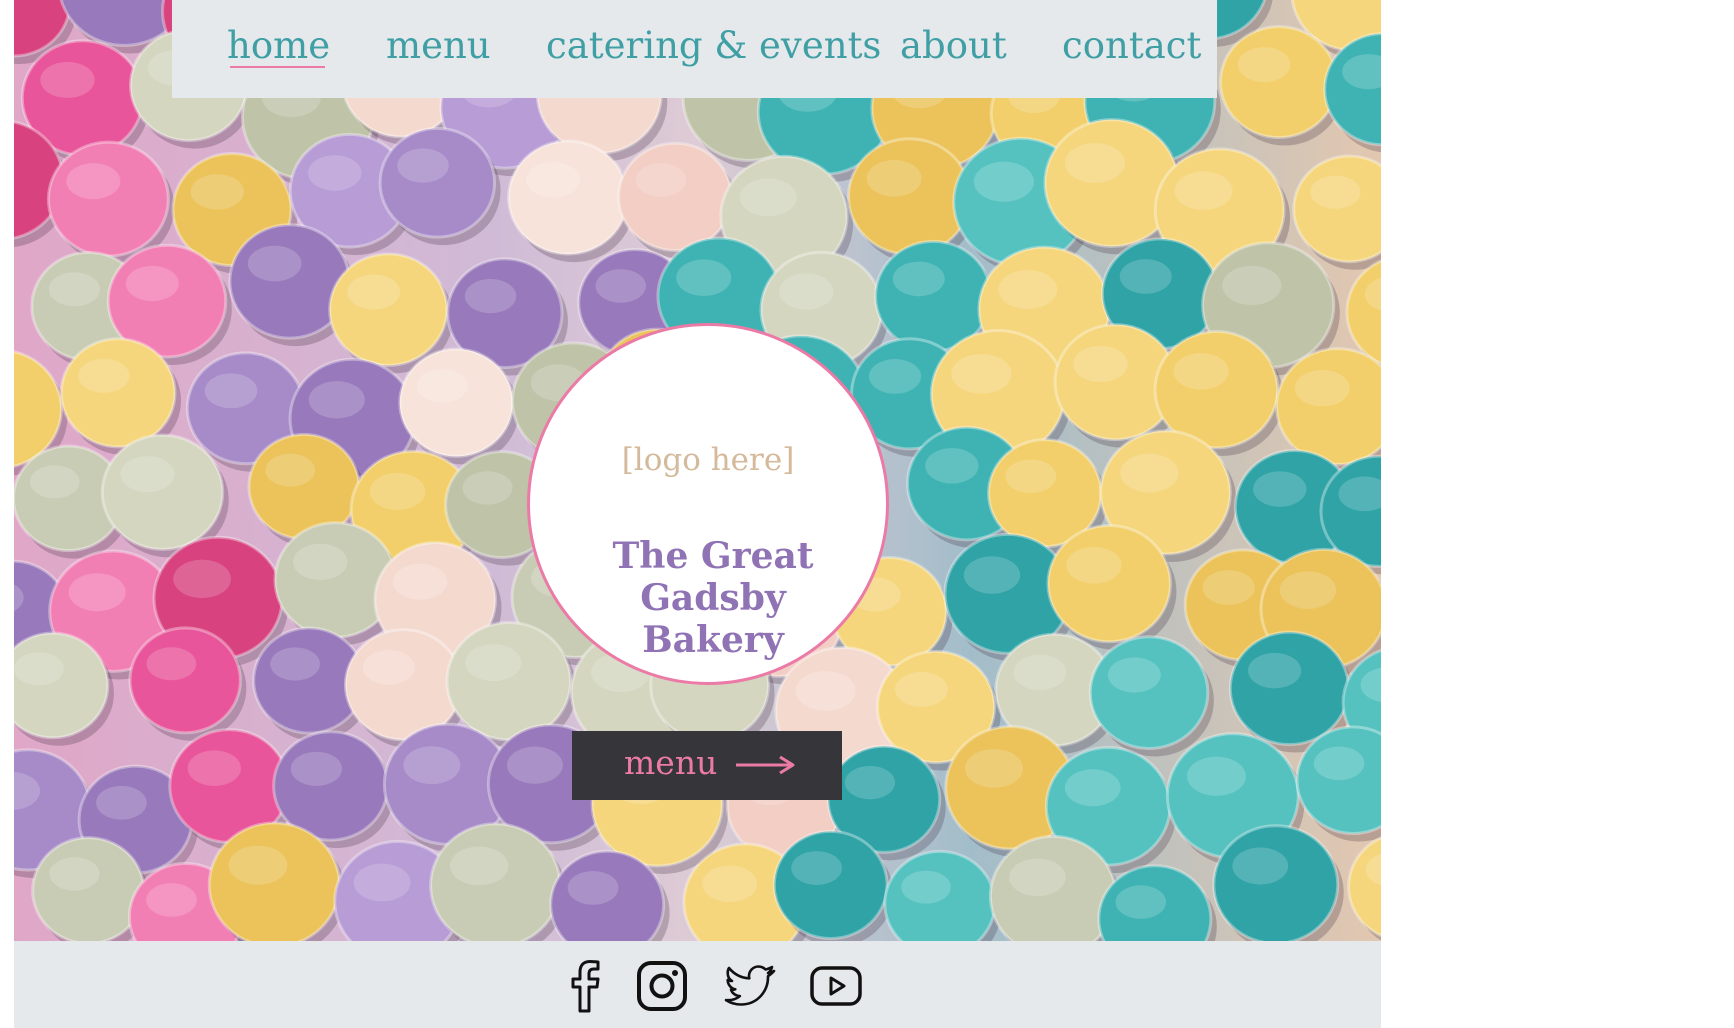 The width and height of the screenshot is (1734, 1028). I want to click on facebook-icon, so click(585, 986).